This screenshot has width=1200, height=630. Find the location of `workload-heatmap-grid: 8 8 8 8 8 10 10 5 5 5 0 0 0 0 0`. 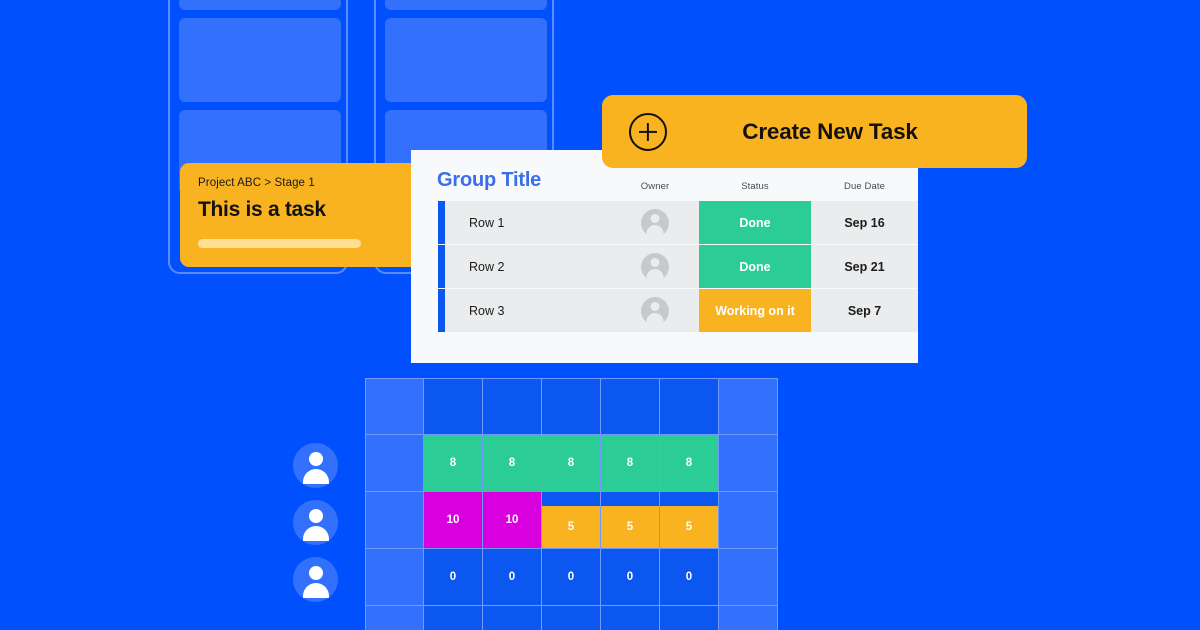

workload-heatmap-grid: 8 8 8 8 8 10 10 5 5 5 0 0 0 0 0 is located at coordinates (572, 504).